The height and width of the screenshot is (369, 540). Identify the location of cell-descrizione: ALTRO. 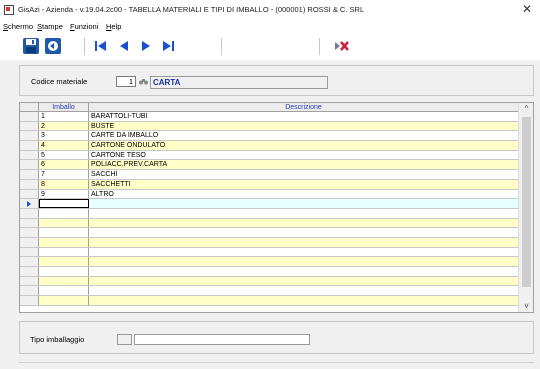
(303, 194).